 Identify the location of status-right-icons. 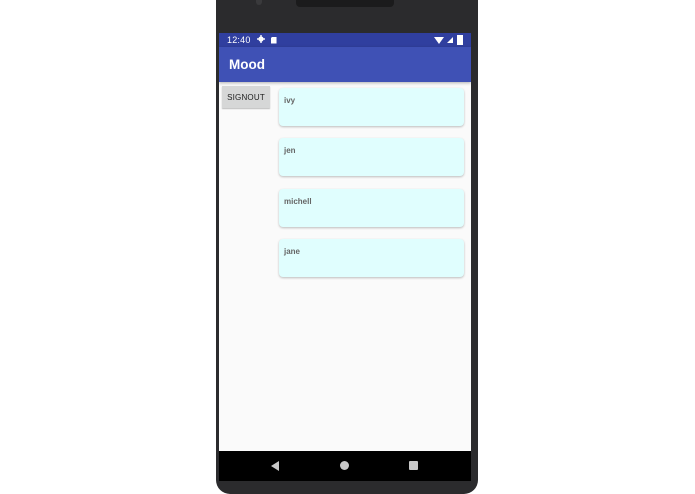
(448, 40).